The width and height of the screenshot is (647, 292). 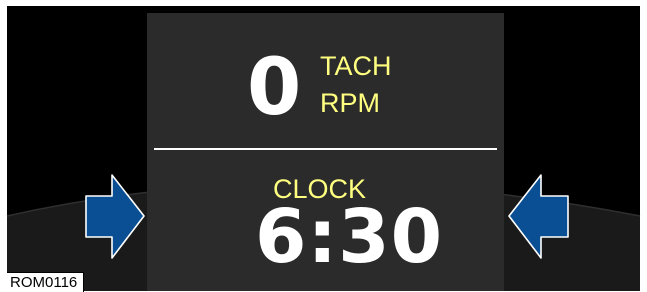 I want to click on clock-time: 6:30, so click(x=349, y=237).